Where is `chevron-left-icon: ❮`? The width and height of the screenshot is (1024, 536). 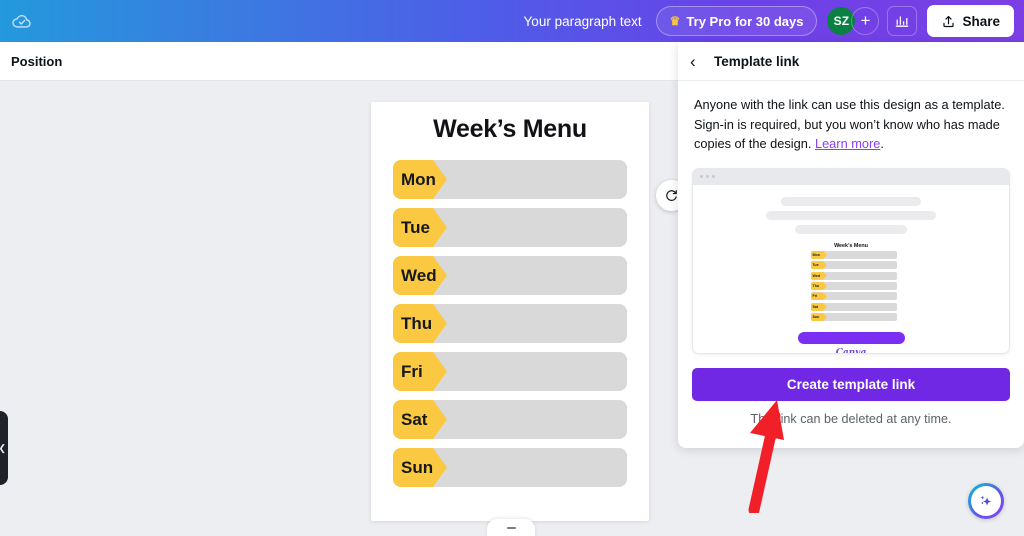 chevron-left-icon: ❮ is located at coordinates (3, 448).